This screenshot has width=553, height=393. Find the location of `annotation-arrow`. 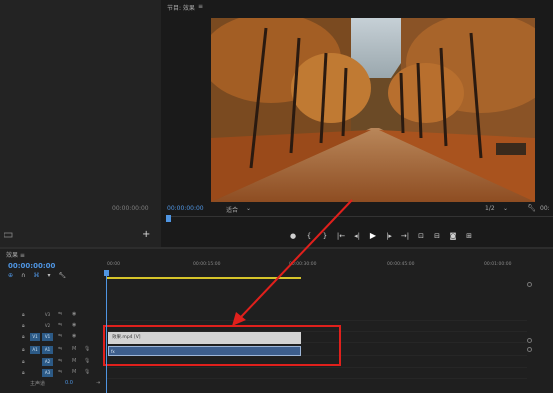

annotation-arrow is located at coordinates (292, 262).